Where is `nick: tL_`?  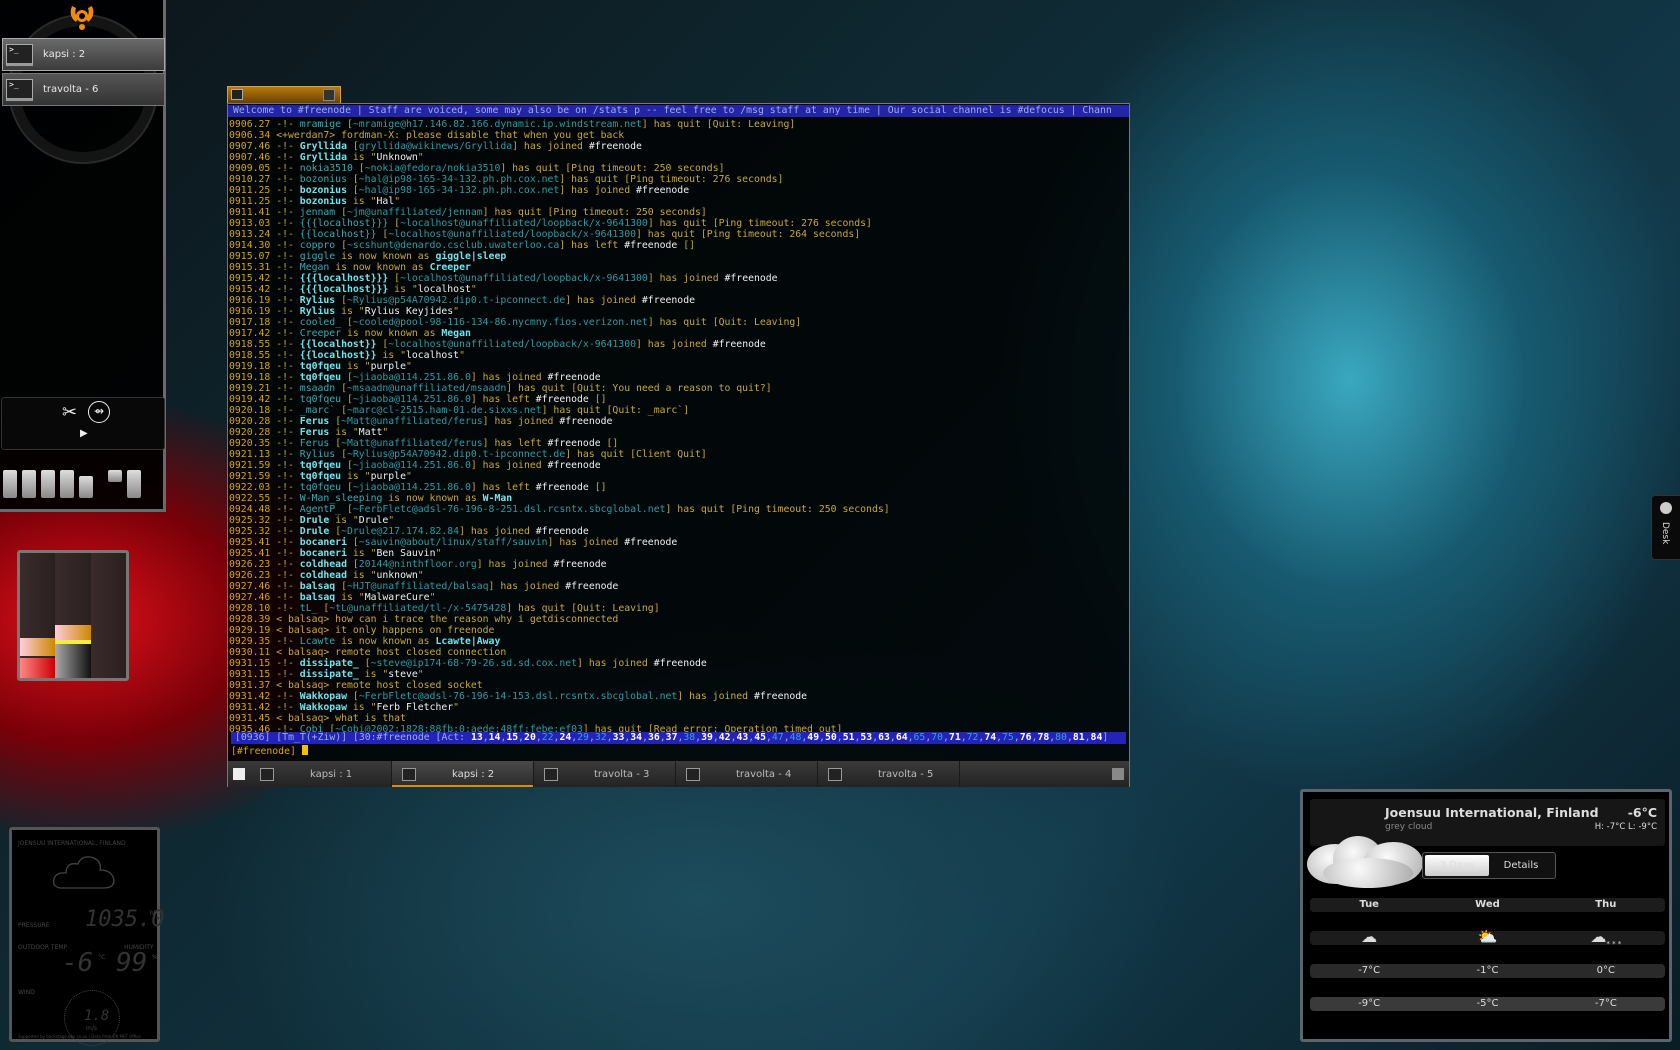 nick: tL_ is located at coordinates (308, 608).